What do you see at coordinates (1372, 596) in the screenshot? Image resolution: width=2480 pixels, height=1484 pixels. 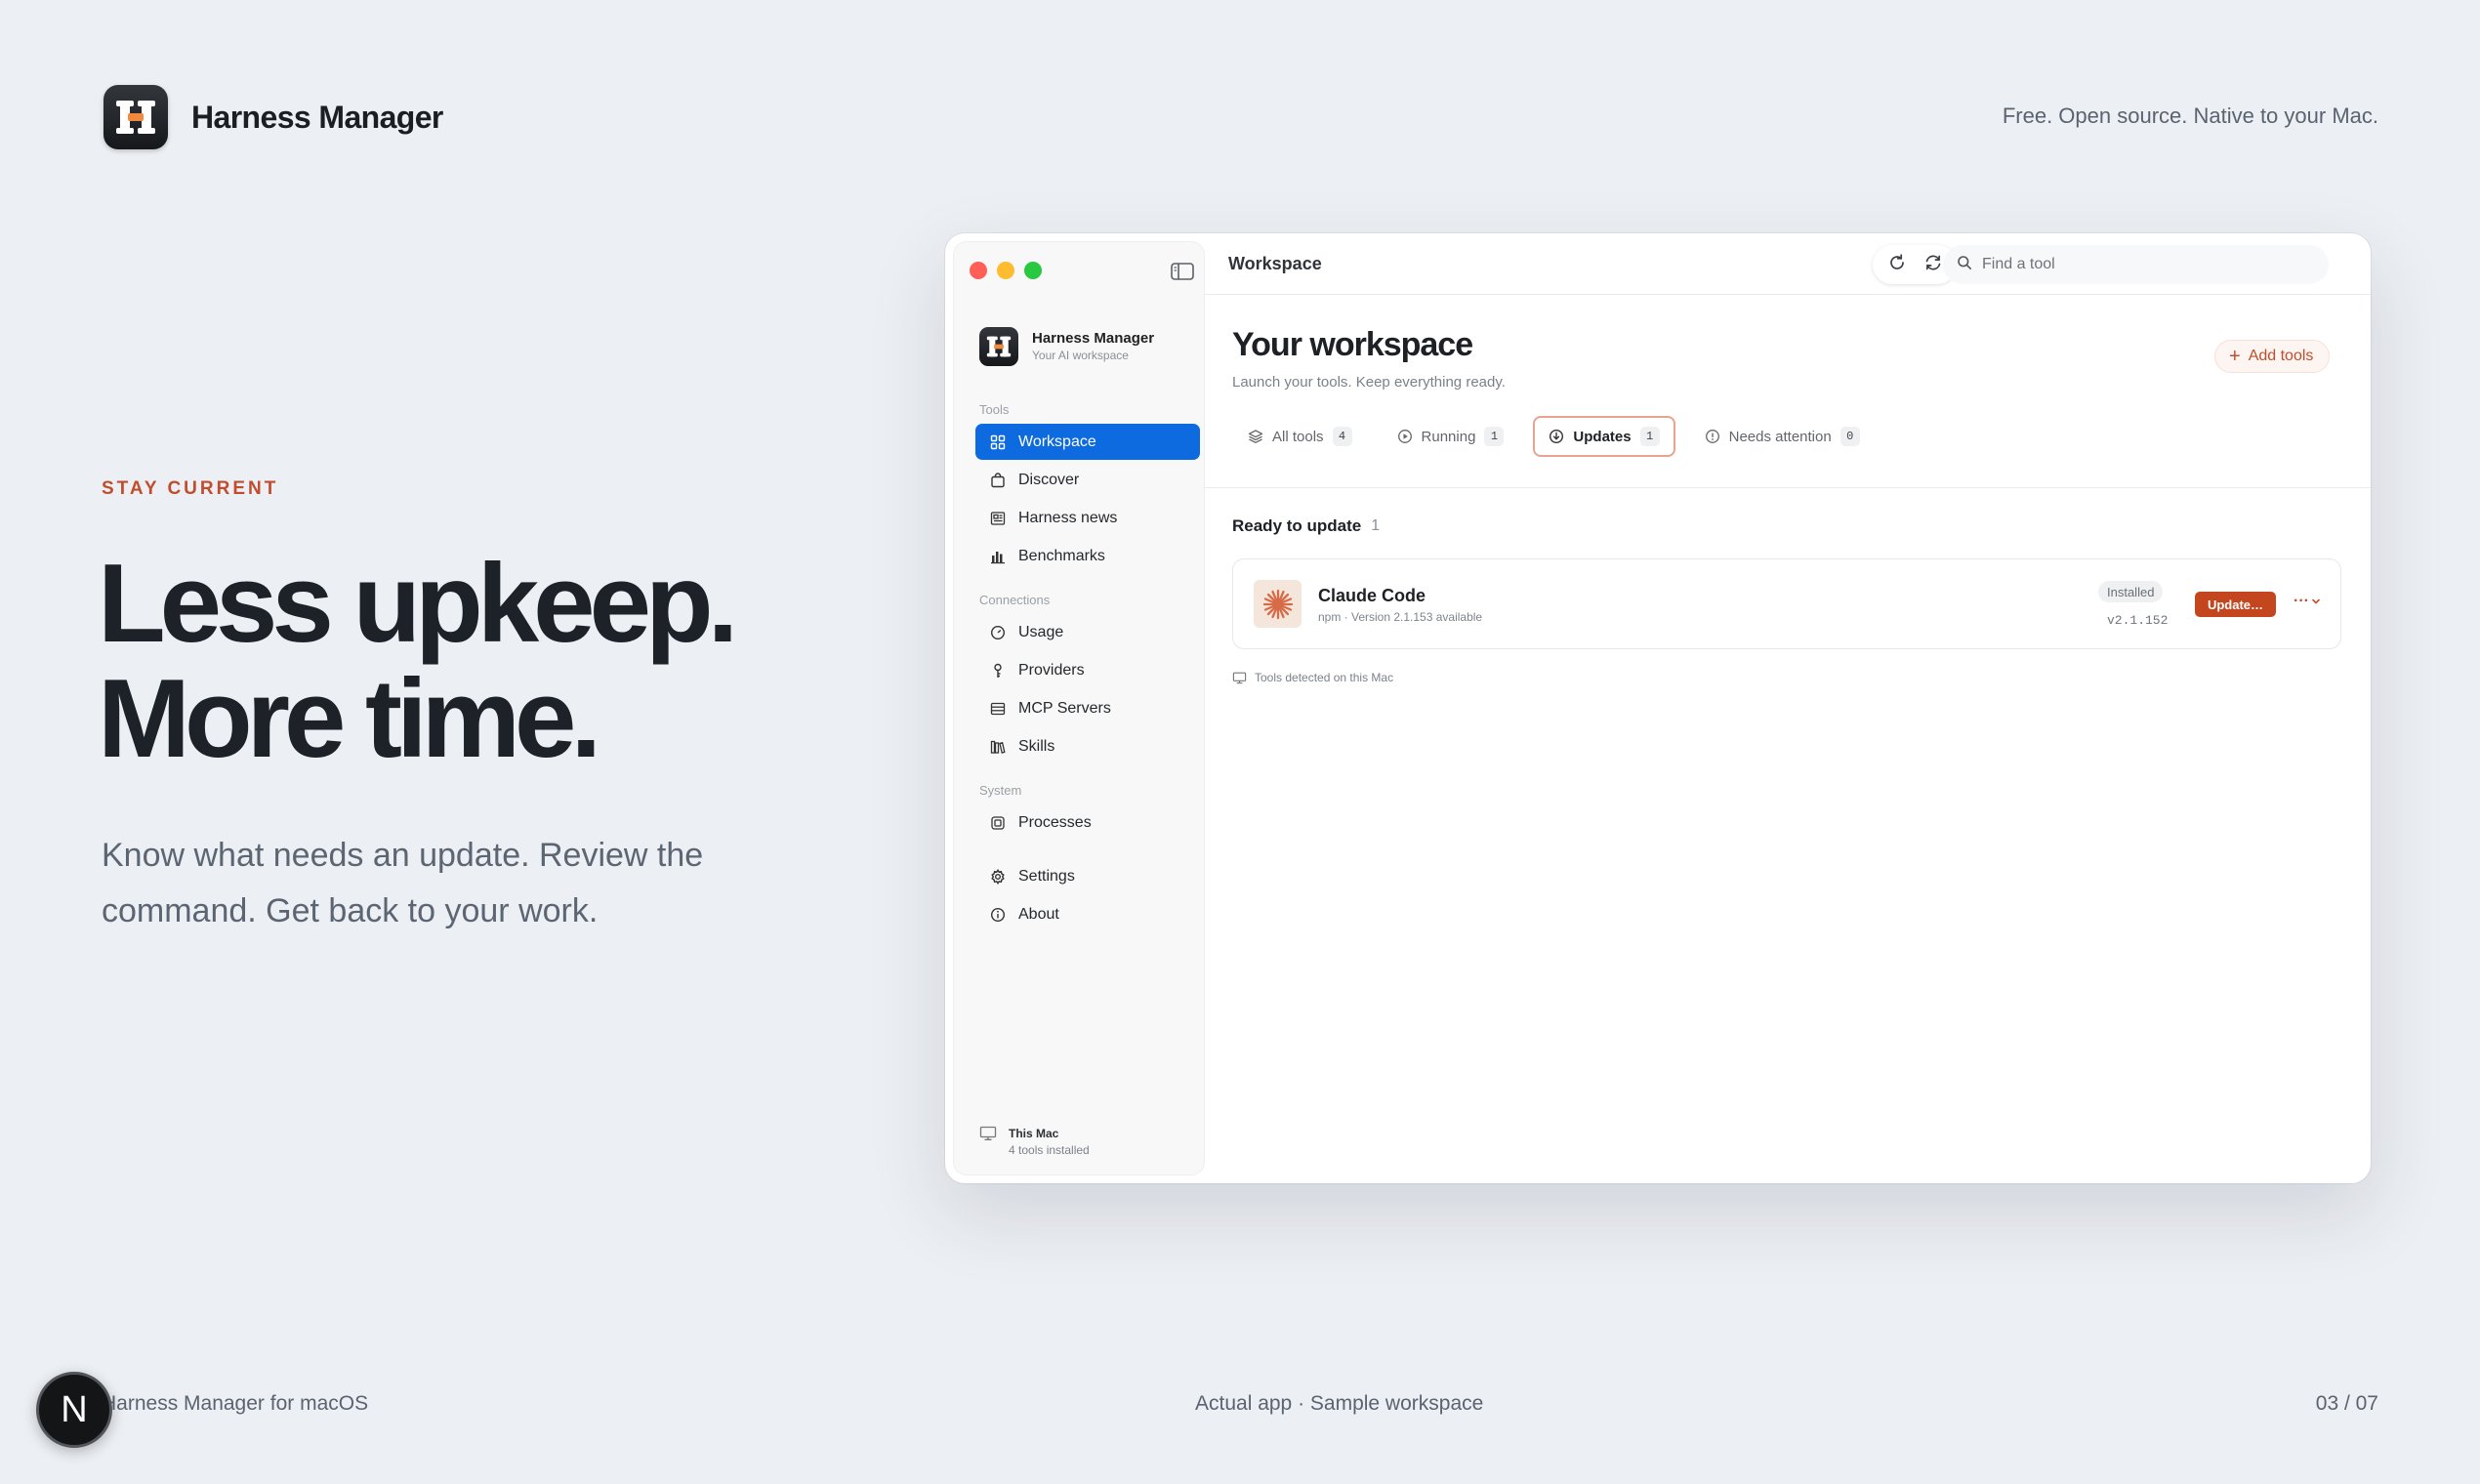 I see `tool-name: Claude Code` at bounding box center [1372, 596].